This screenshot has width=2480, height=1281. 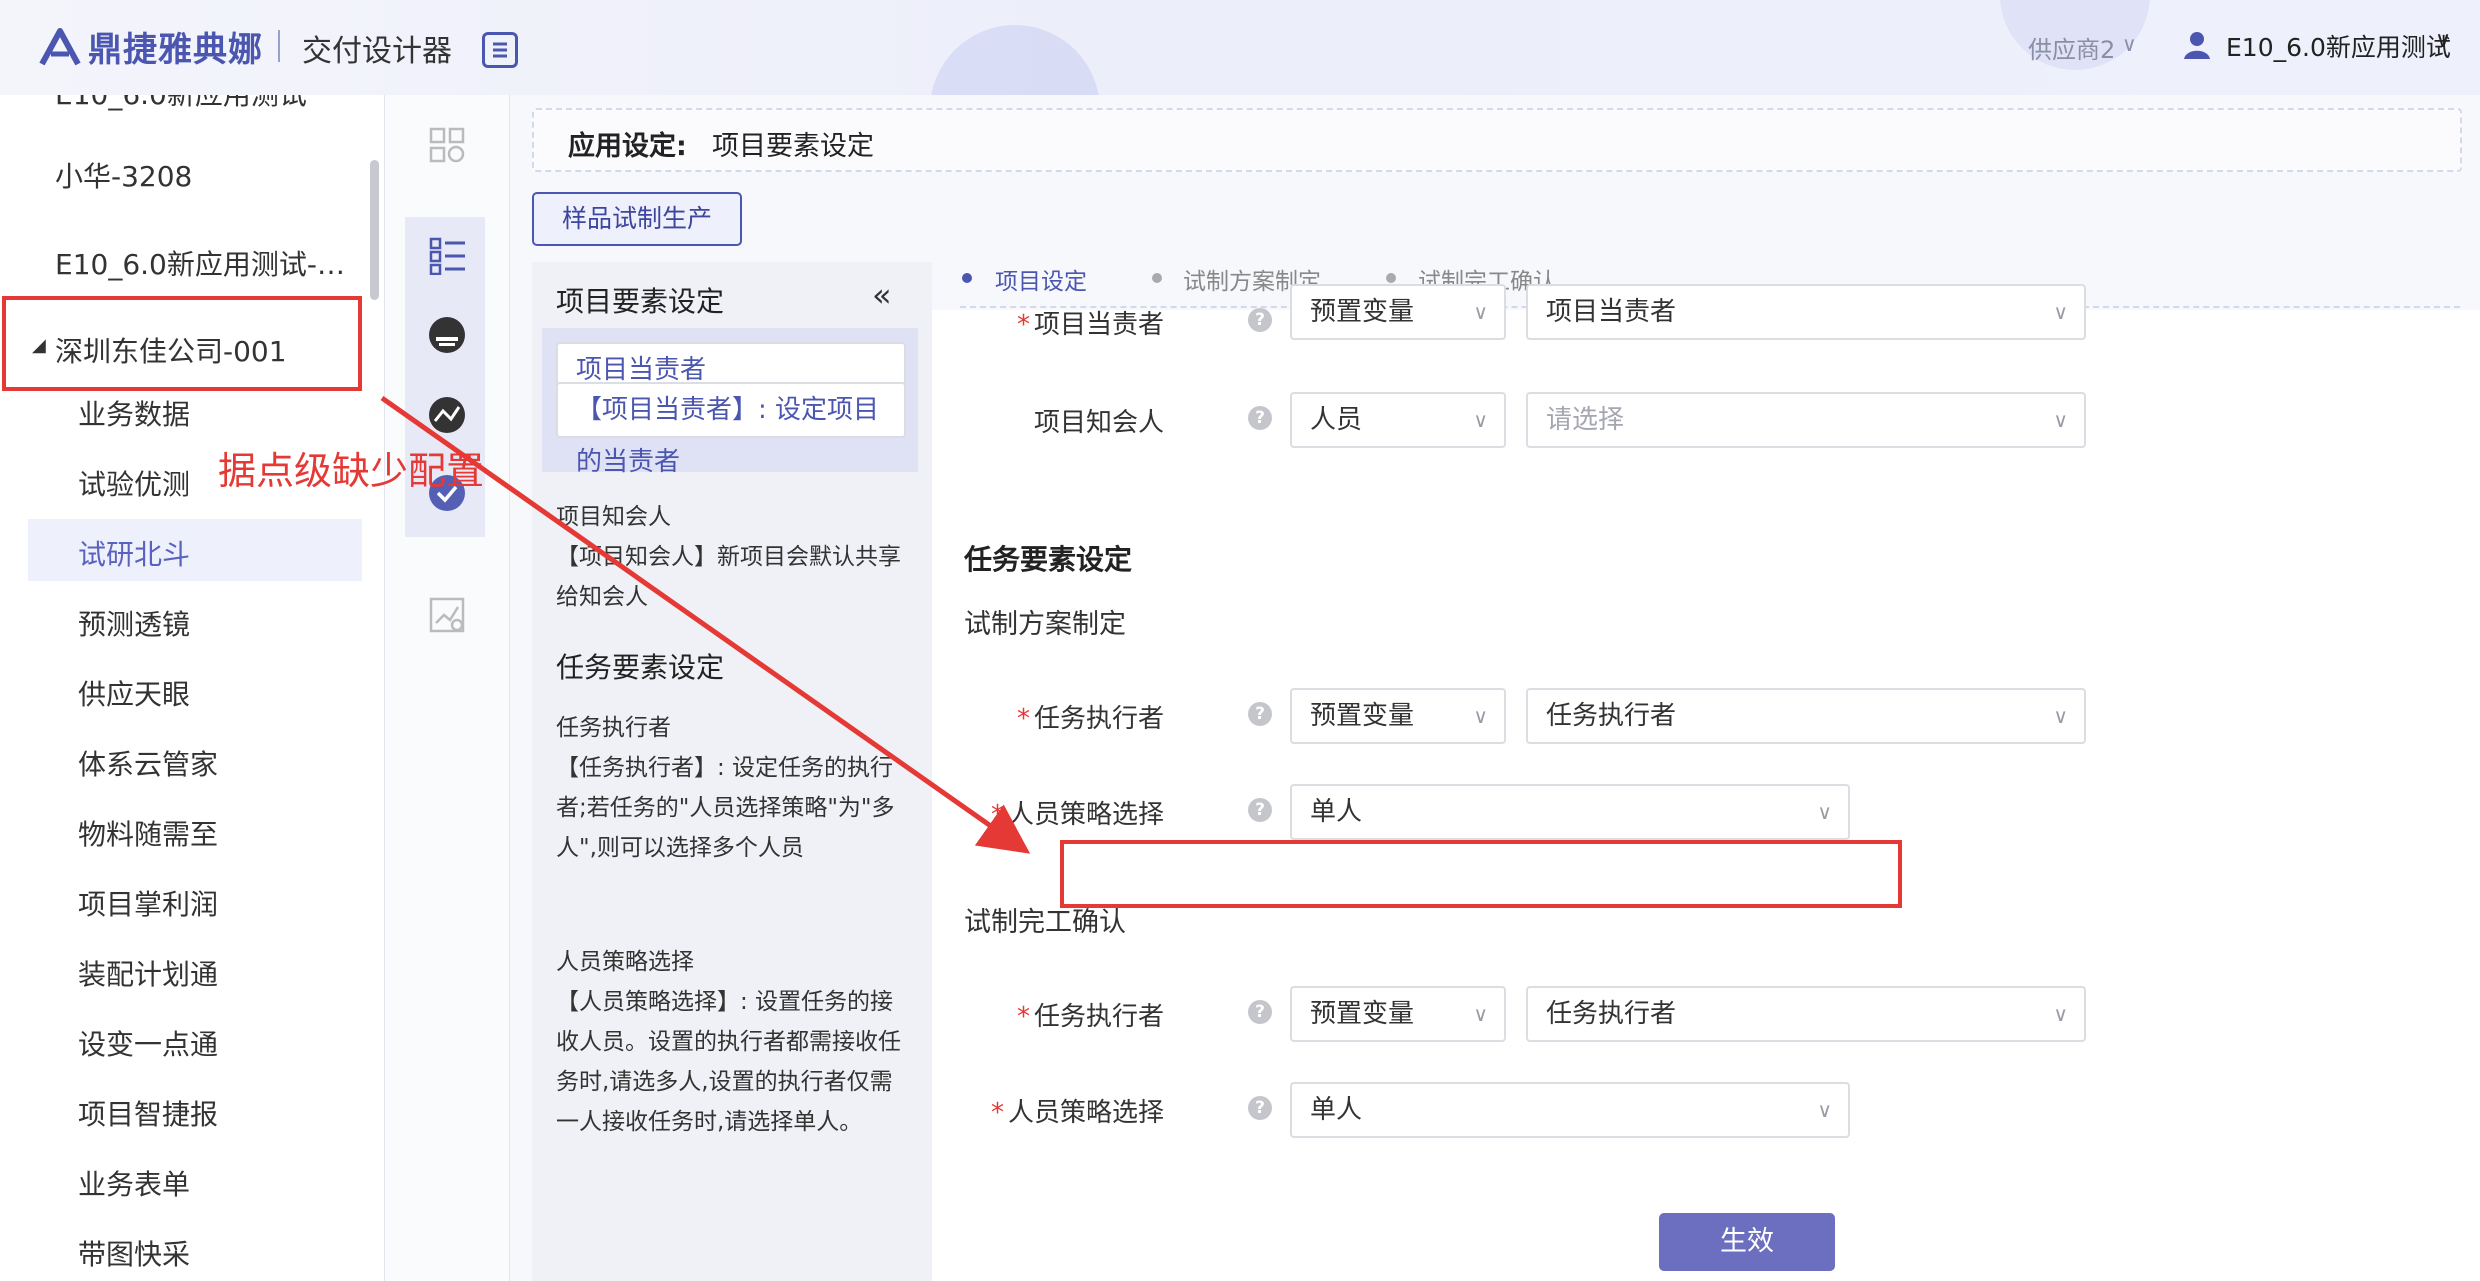 I want to click on project-cc-type-select: 人员 ∨, so click(x=1398, y=420).